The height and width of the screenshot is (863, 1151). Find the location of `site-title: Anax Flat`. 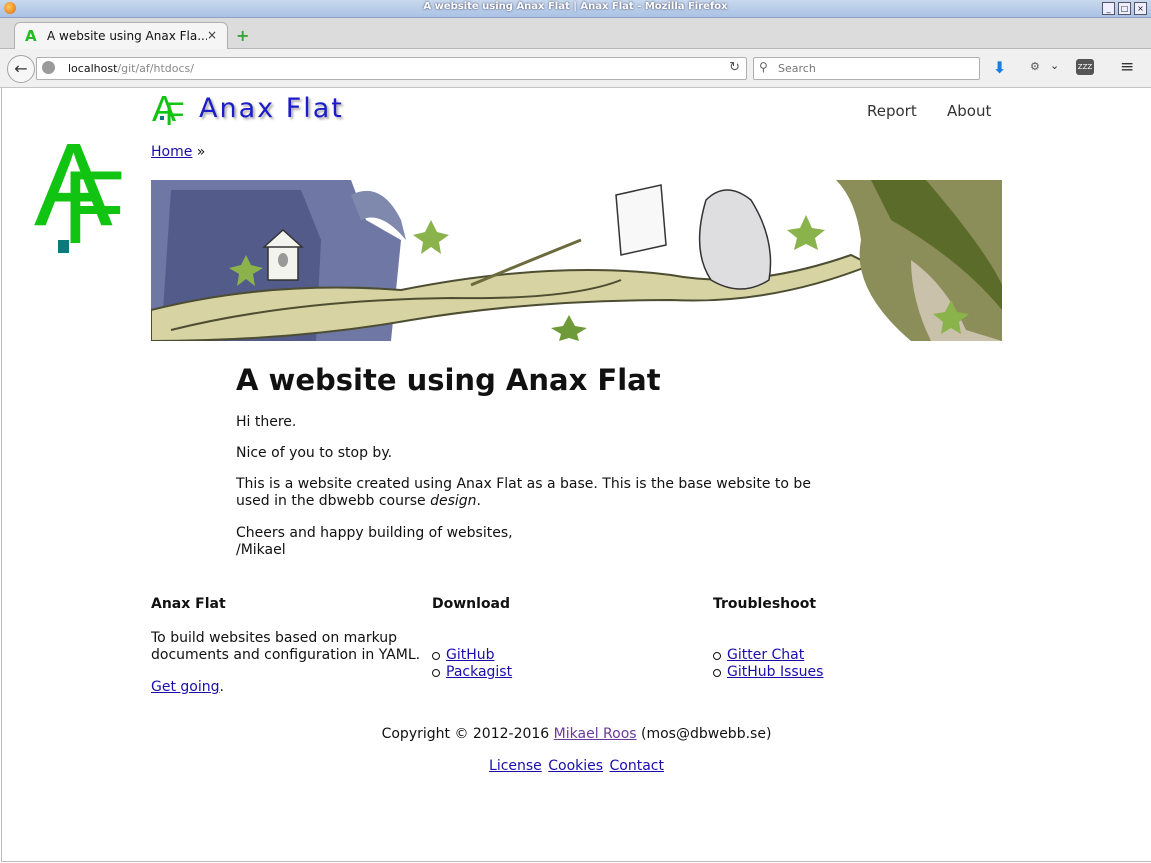

site-title: Anax Flat is located at coordinates (271, 108).